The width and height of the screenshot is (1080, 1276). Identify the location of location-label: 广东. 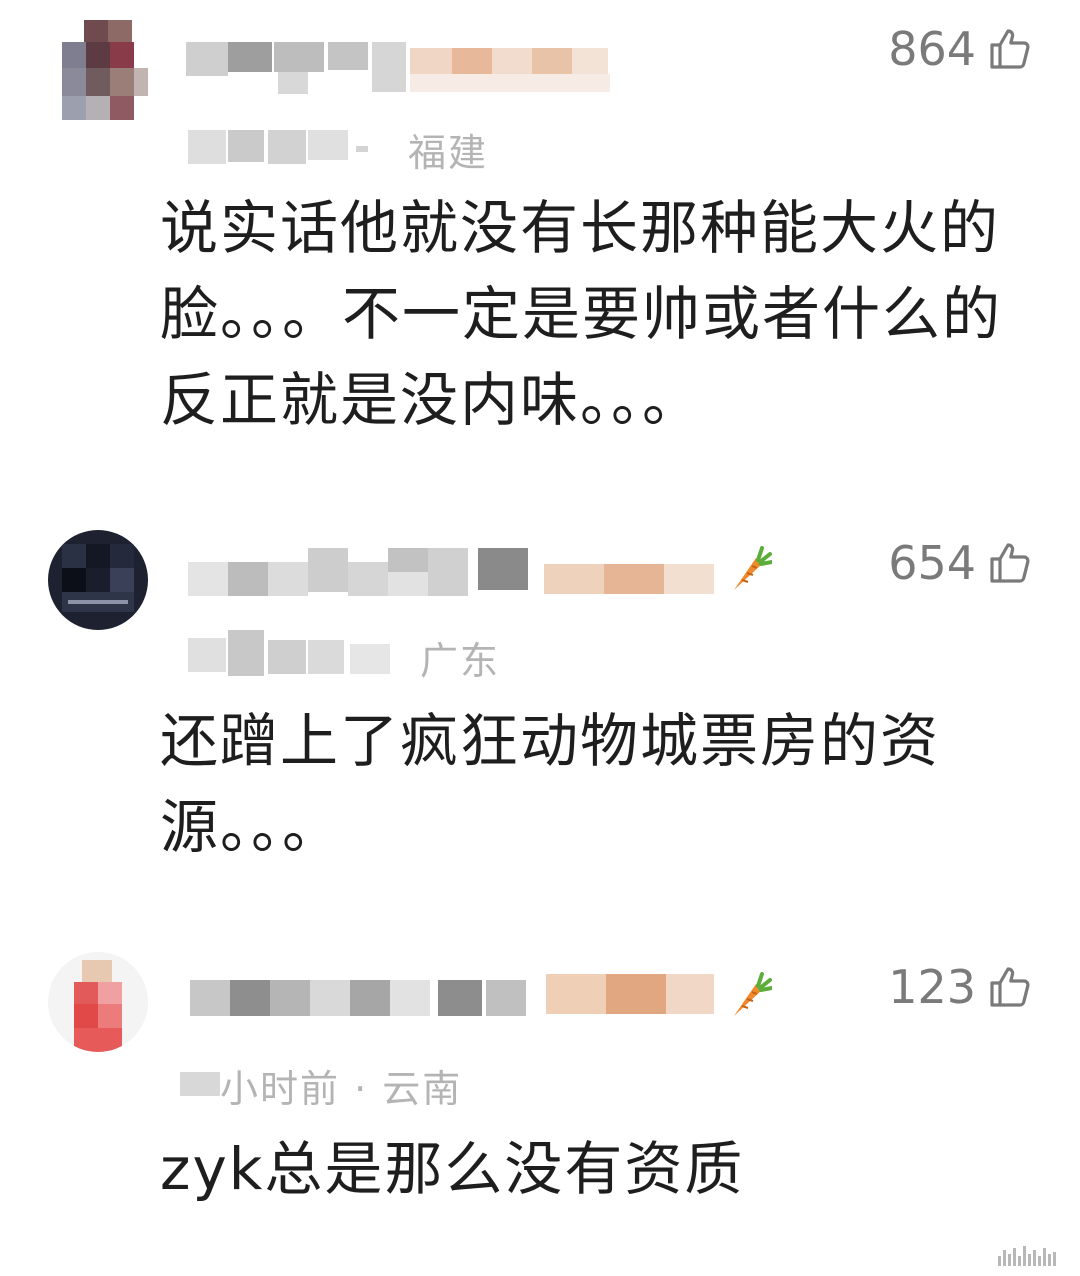
(460, 661).